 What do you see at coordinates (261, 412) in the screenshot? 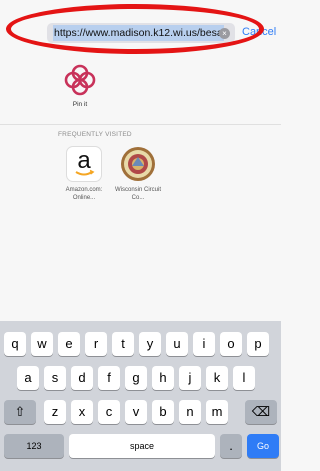
I see `delete-key: ⌫` at bounding box center [261, 412].